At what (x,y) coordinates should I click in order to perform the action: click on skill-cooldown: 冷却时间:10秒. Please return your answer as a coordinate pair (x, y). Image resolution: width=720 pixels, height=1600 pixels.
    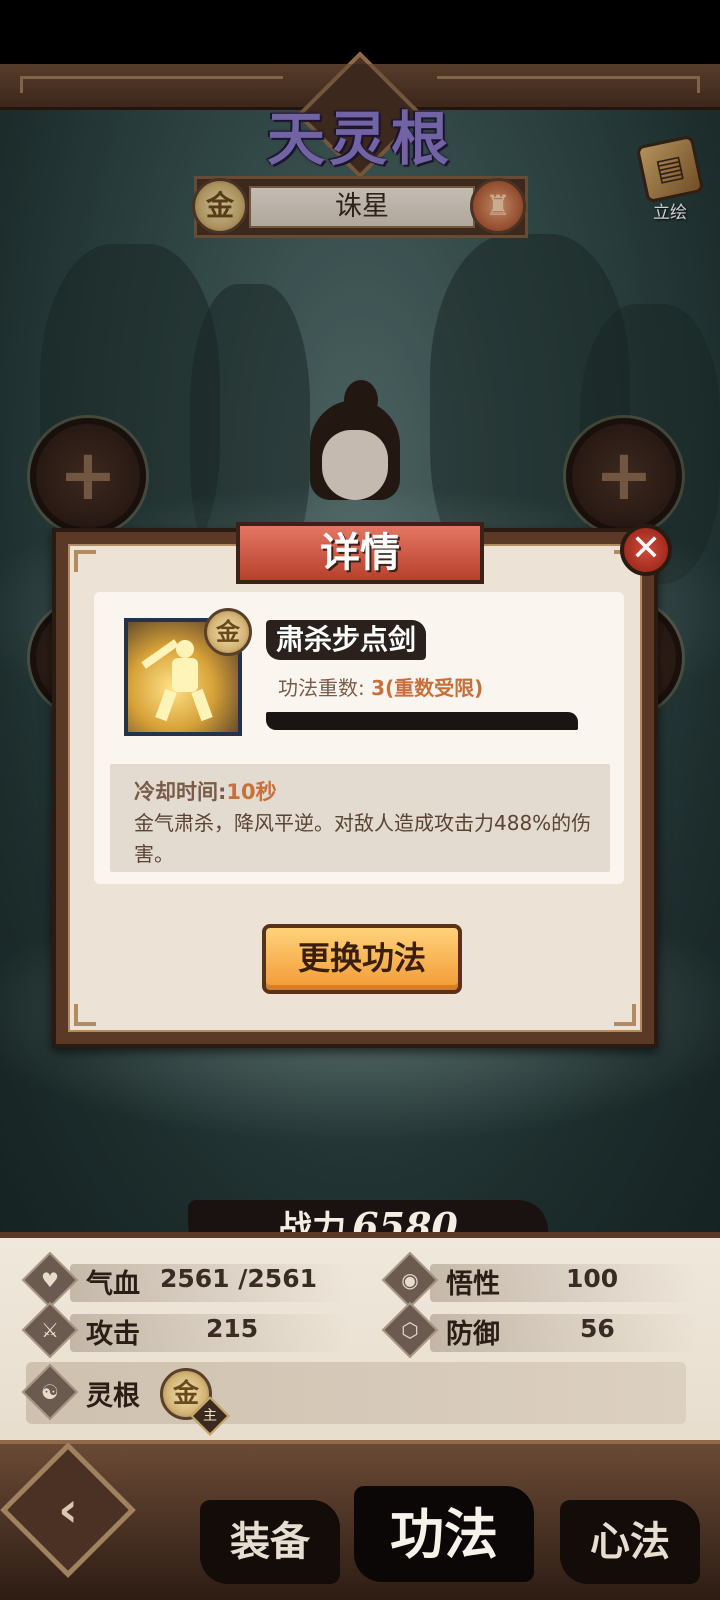
    Looking at the image, I should click on (205, 791).